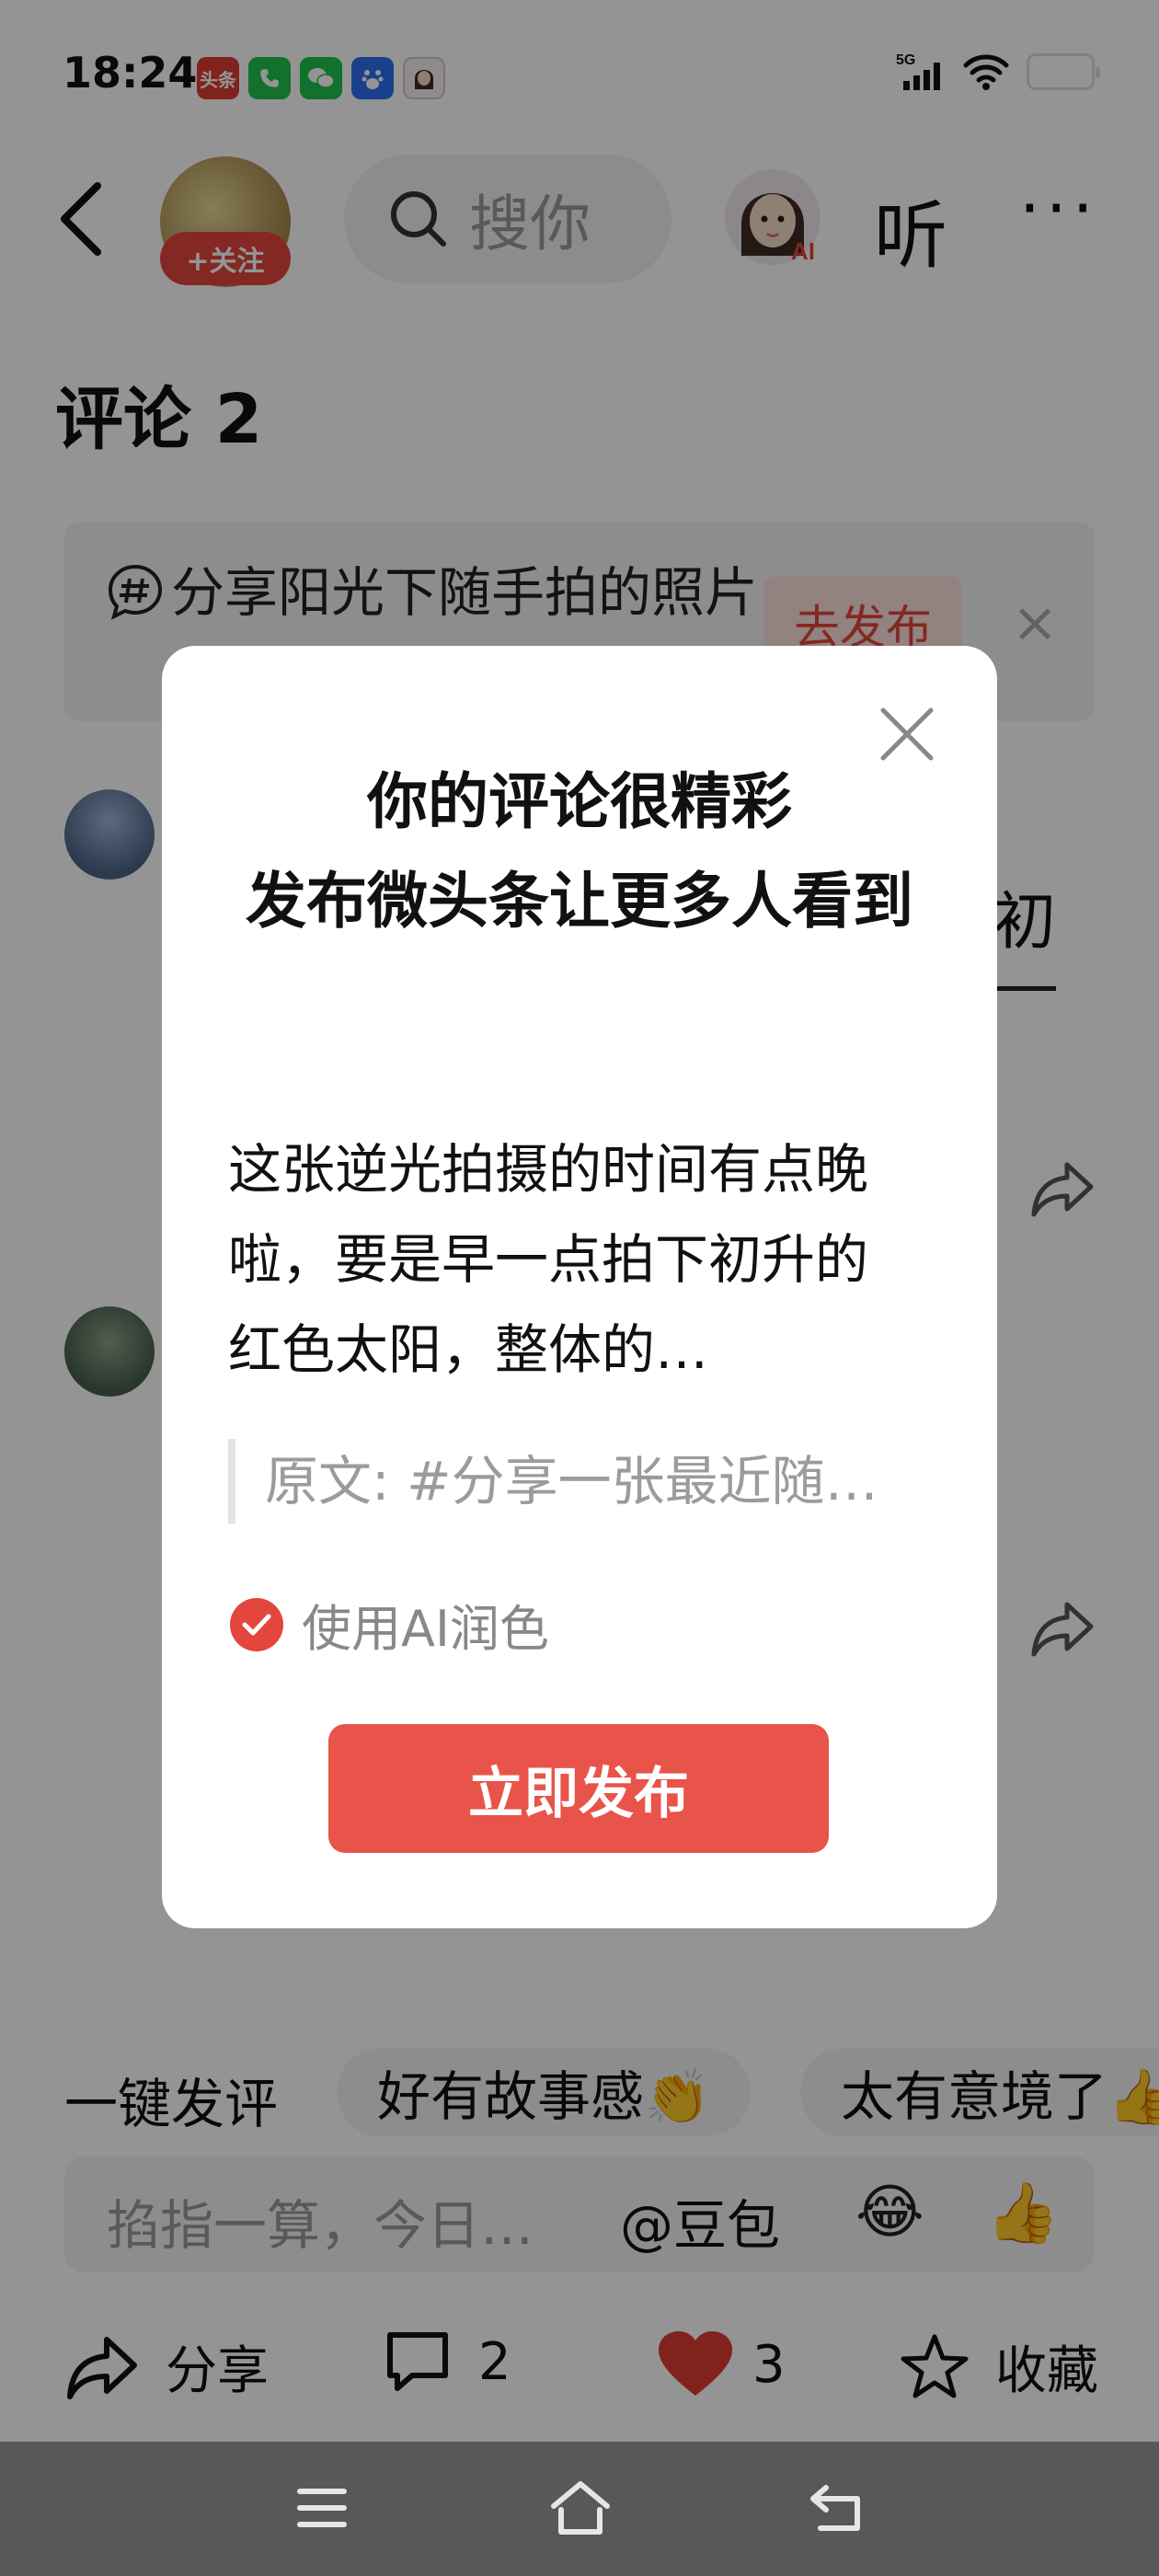  What do you see at coordinates (578, 1788) in the screenshot?
I see `publish-now-button: 立即发布` at bounding box center [578, 1788].